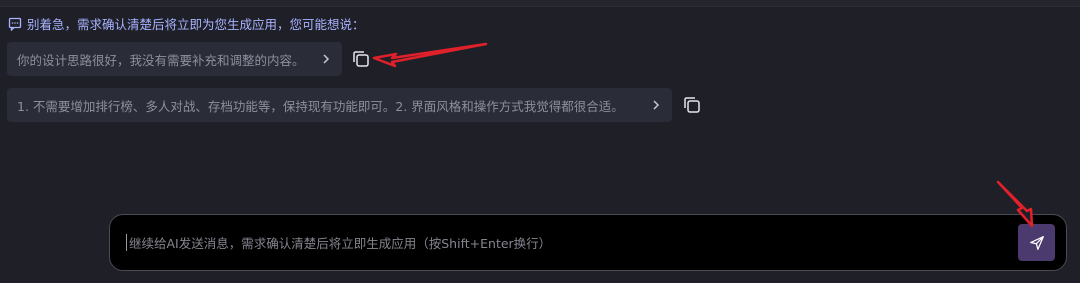 The width and height of the screenshot is (1080, 283). What do you see at coordinates (15, 24) in the screenshot?
I see `chat-bubble-icon` at bounding box center [15, 24].